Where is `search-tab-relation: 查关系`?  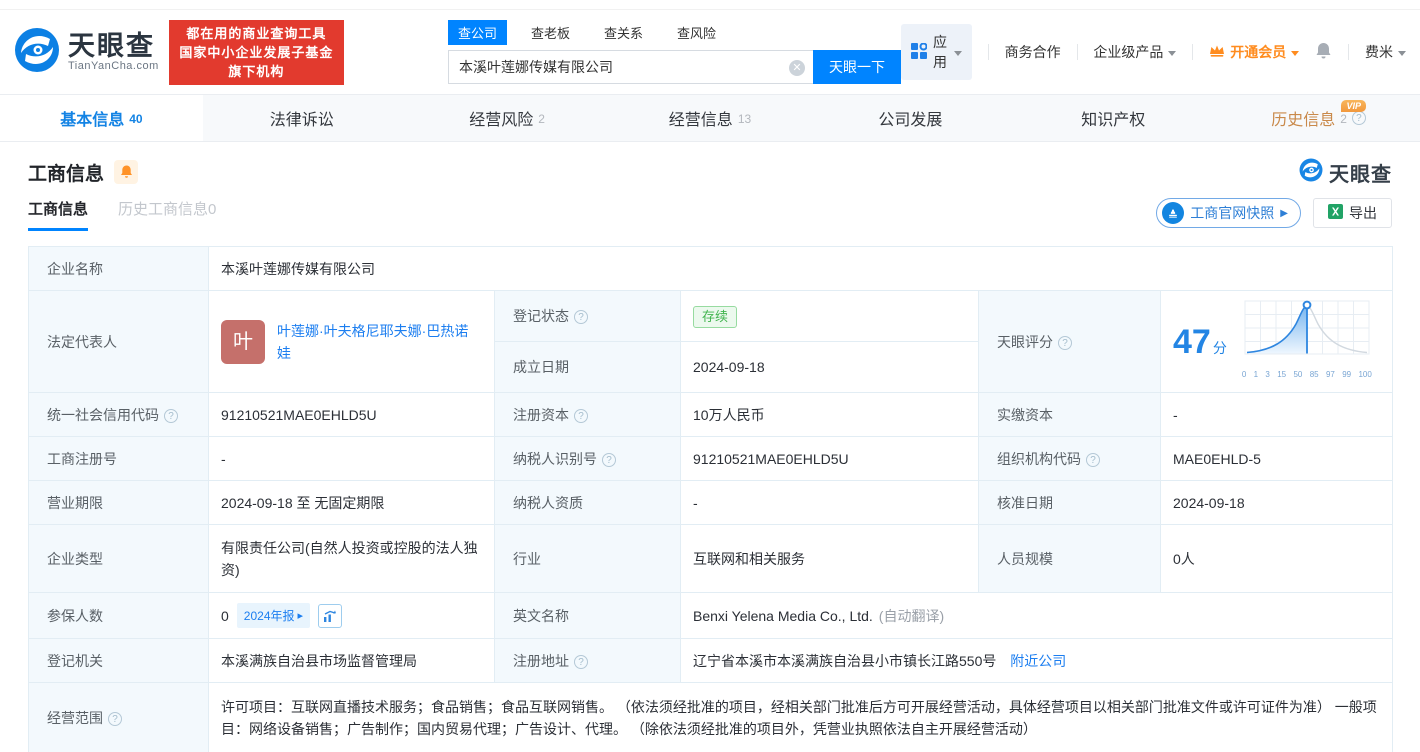
search-tab-relation: 查关系 is located at coordinates (623, 32).